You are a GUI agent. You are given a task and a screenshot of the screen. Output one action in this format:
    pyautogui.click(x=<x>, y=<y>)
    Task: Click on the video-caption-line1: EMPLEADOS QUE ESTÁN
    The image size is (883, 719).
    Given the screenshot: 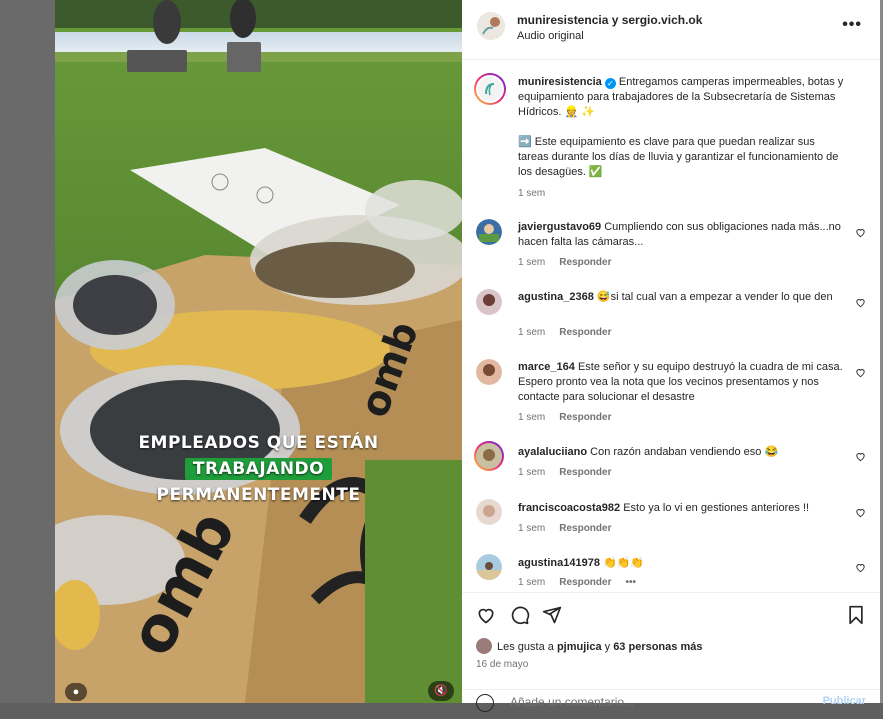 What is the action you would take?
    pyautogui.click(x=258, y=443)
    